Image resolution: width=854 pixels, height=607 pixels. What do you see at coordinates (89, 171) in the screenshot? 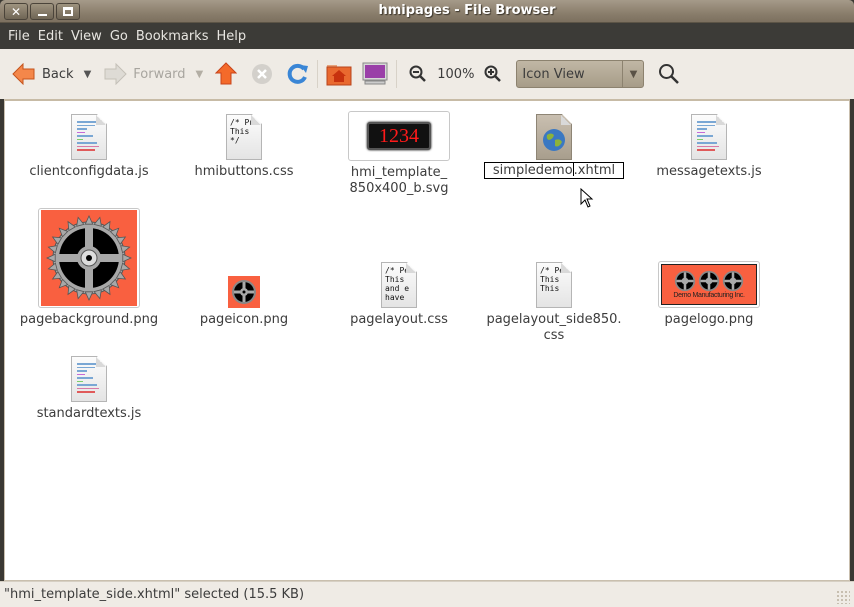
I see `file-name: clientconfigdata.js` at bounding box center [89, 171].